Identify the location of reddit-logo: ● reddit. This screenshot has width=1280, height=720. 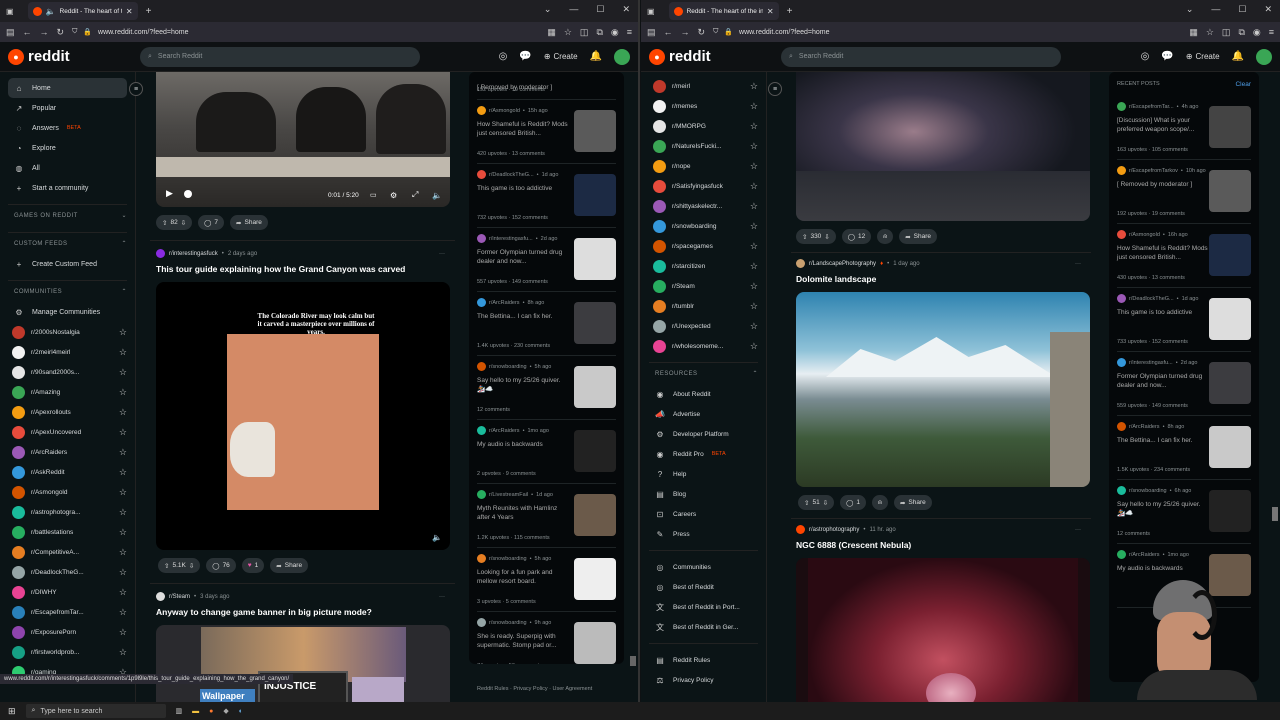
(715, 56).